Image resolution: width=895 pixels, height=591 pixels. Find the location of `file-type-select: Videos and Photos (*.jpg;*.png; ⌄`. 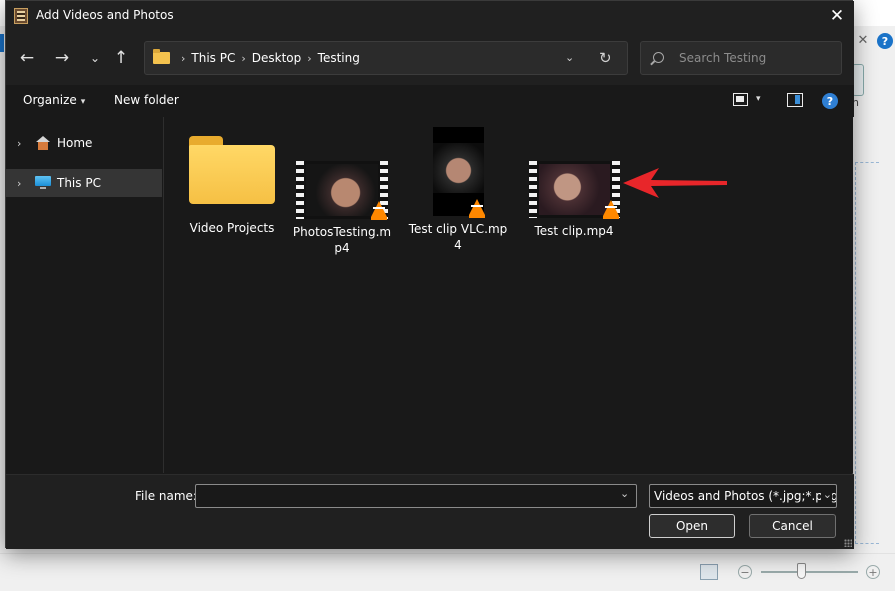

file-type-select: Videos and Photos (*.jpg;*.png; ⌄ is located at coordinates (743, 496).